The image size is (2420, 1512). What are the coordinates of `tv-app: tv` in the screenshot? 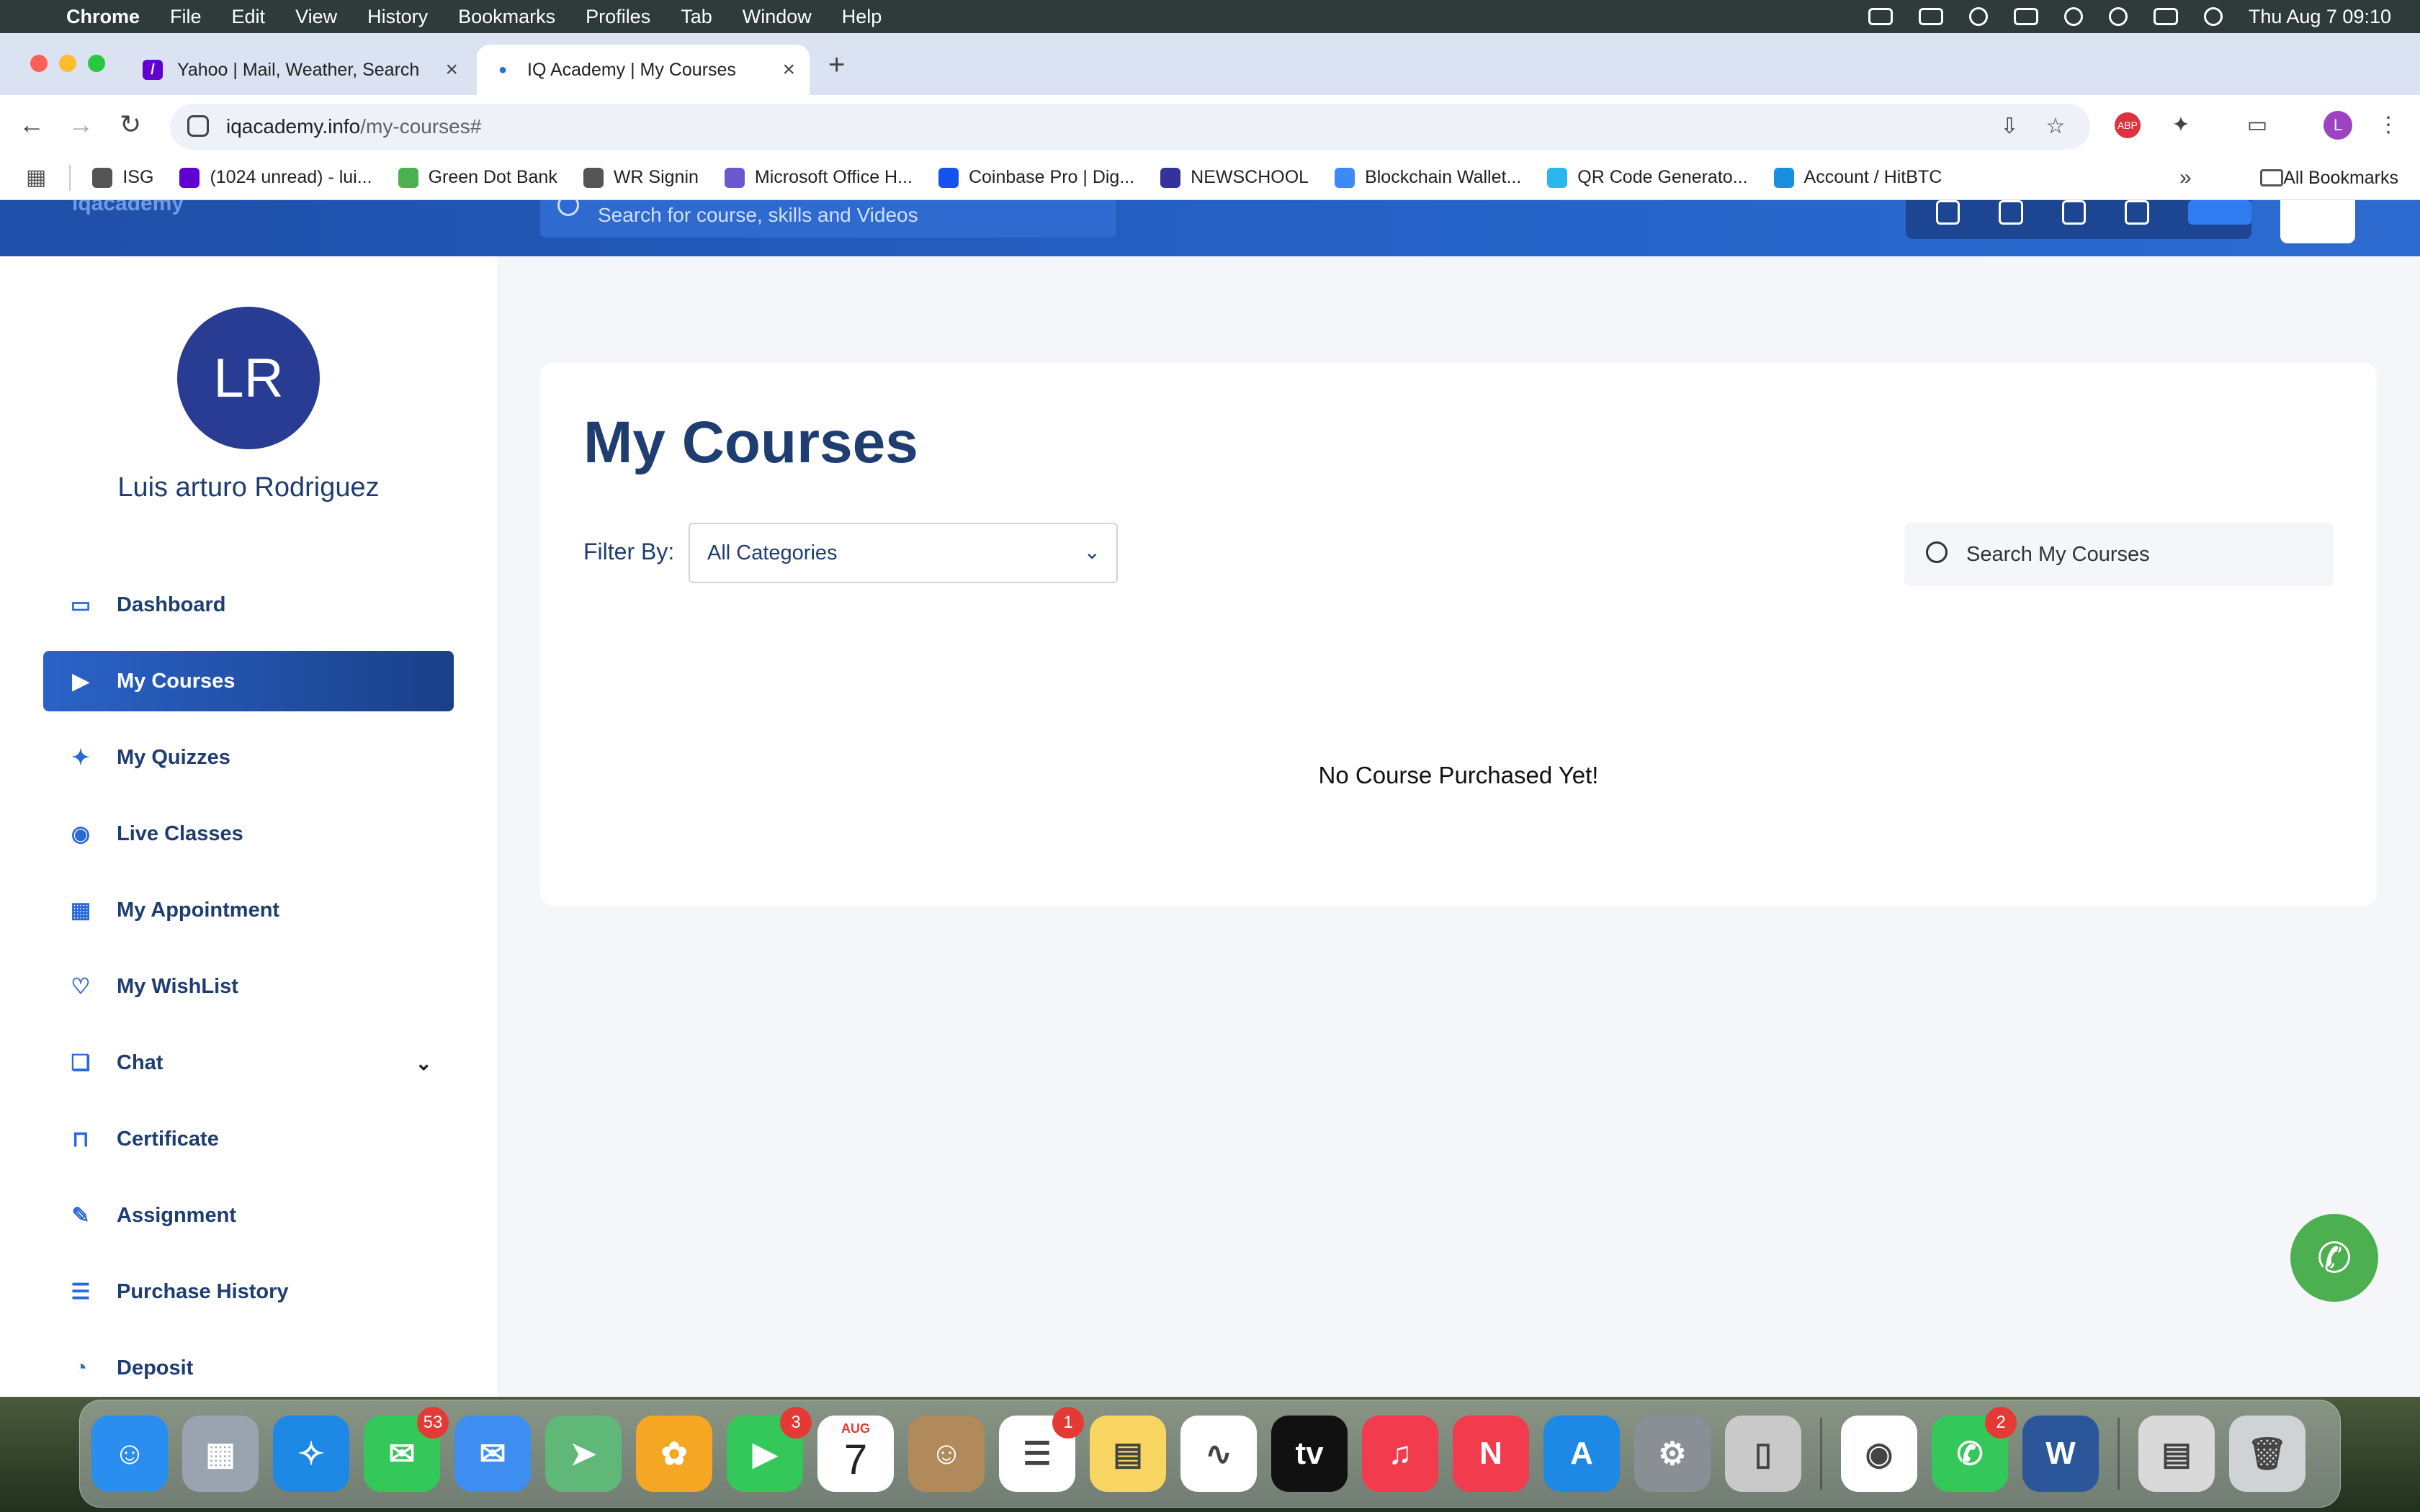 It's located at (1309, 1454).